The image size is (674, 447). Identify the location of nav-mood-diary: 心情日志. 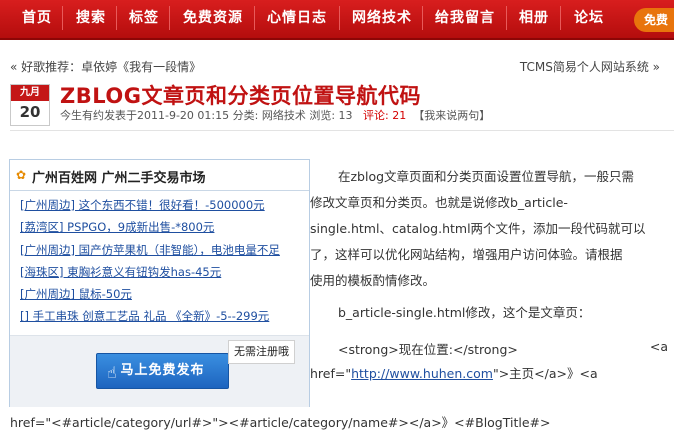
(297, 19).